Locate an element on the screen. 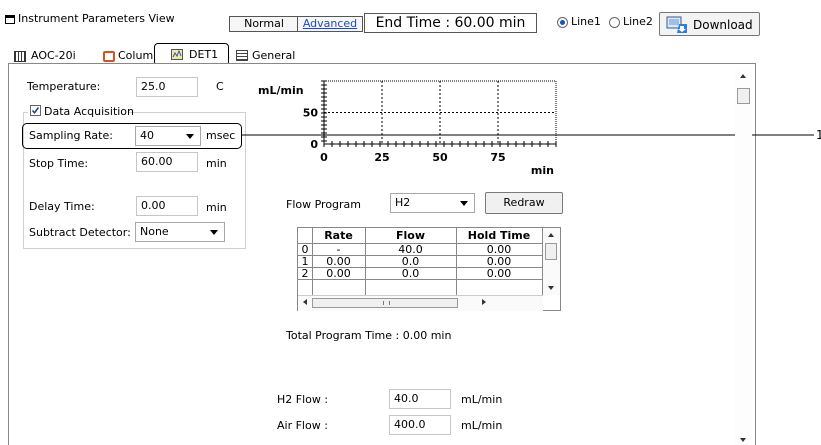  data-acquisition-checkbox is located at coordinates (35, 110).